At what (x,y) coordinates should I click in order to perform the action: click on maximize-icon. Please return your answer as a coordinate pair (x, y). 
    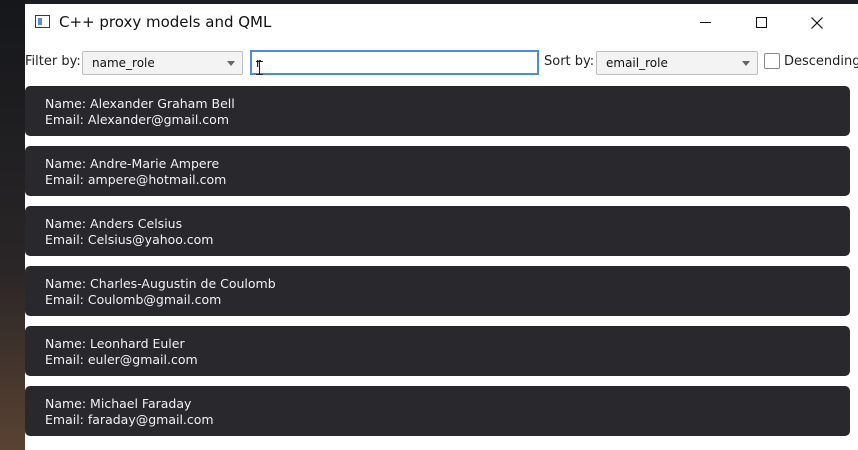
    Looking at the image, I should click on (761, 22).